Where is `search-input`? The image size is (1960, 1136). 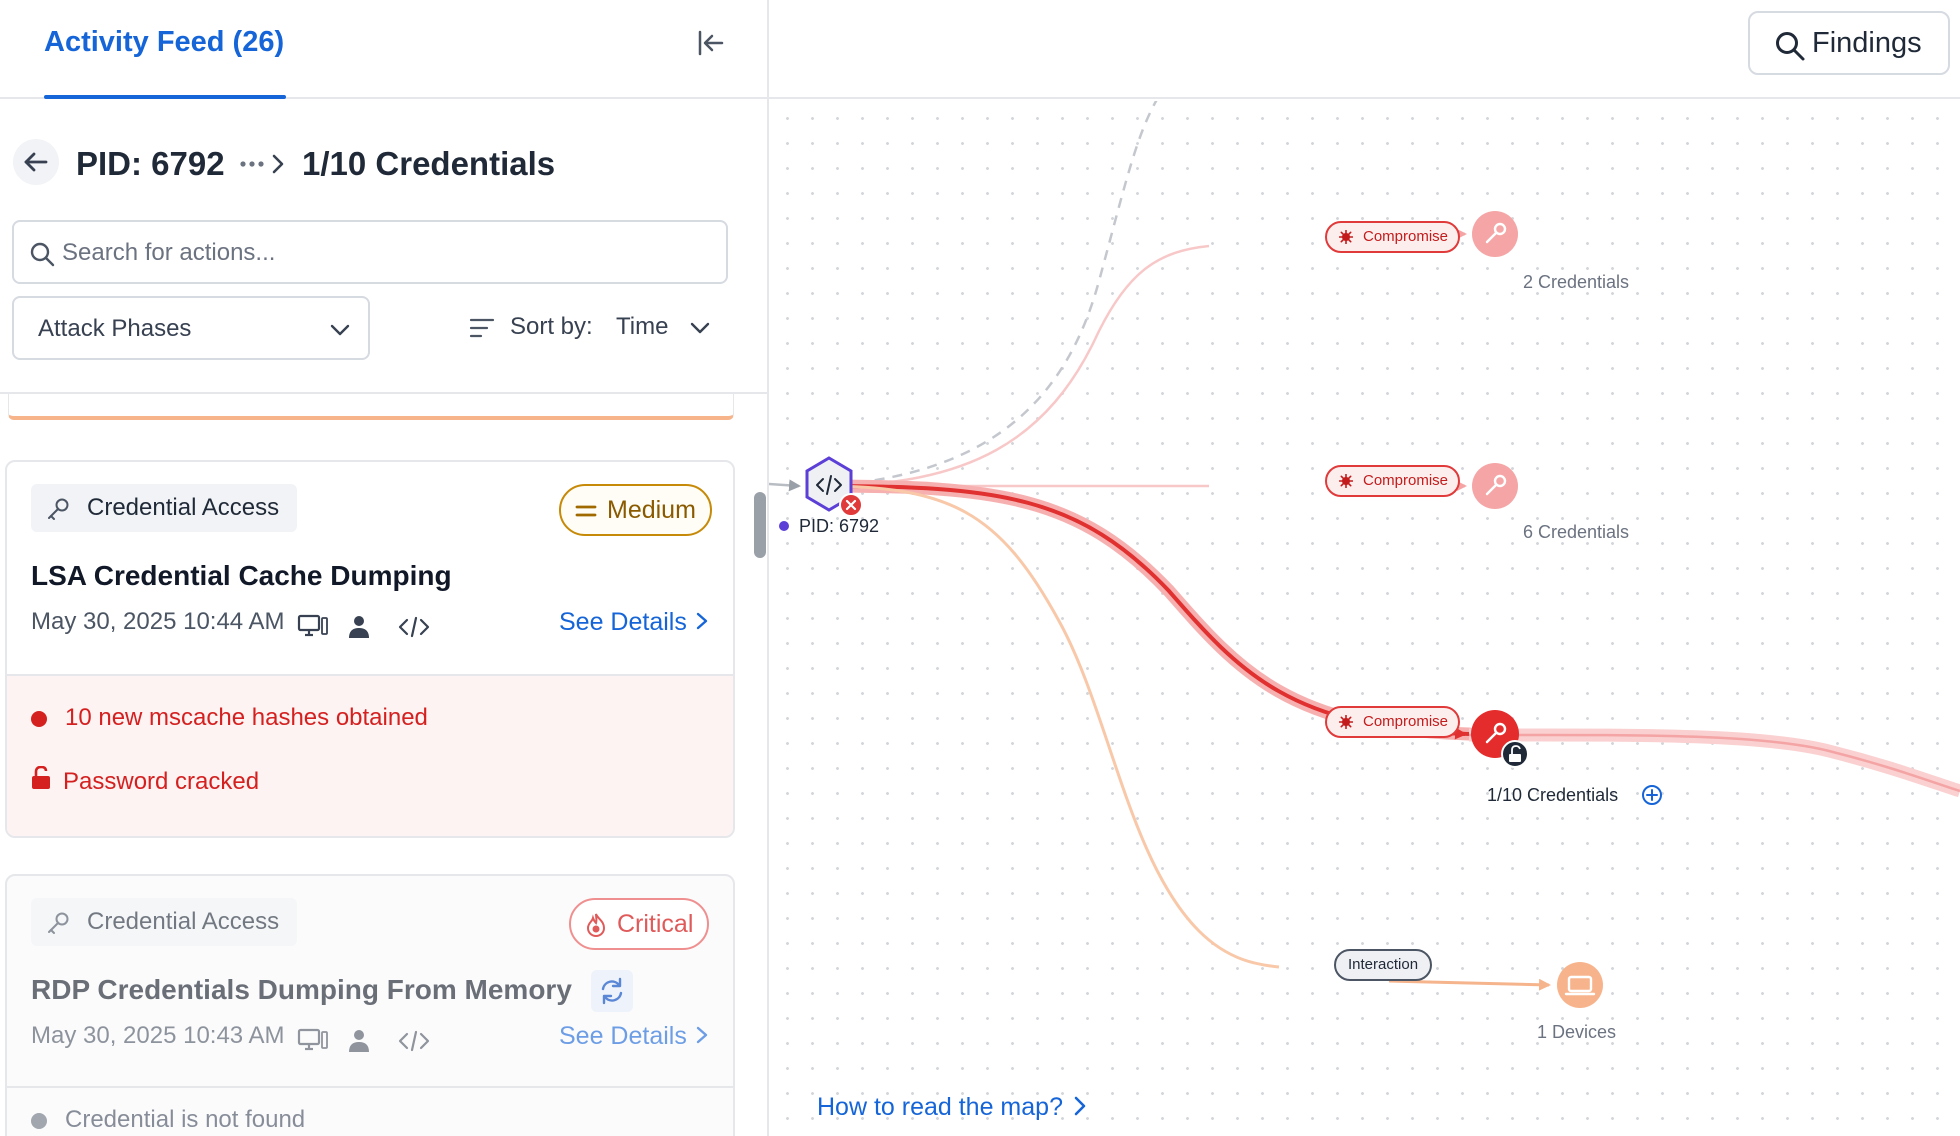
search-input is located at coordinates (382, 253).